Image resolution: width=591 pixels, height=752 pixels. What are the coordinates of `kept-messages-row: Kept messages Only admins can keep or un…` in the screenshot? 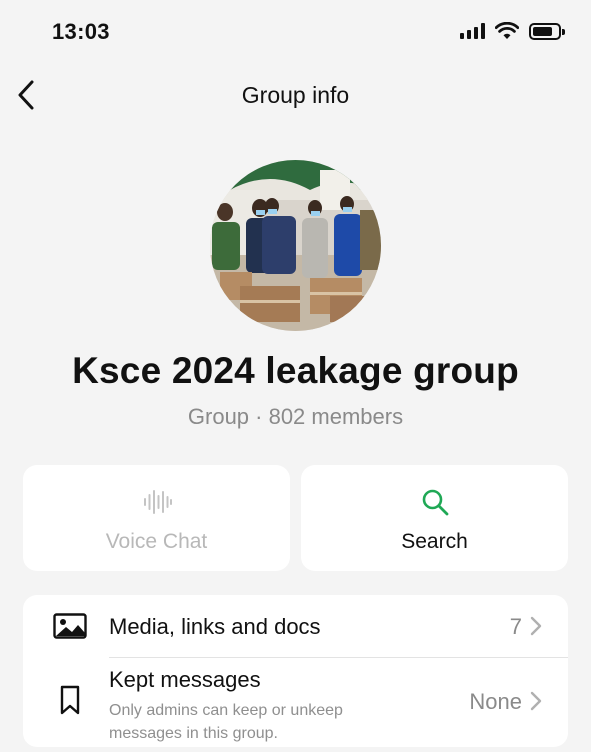 It's located at (295, 702).